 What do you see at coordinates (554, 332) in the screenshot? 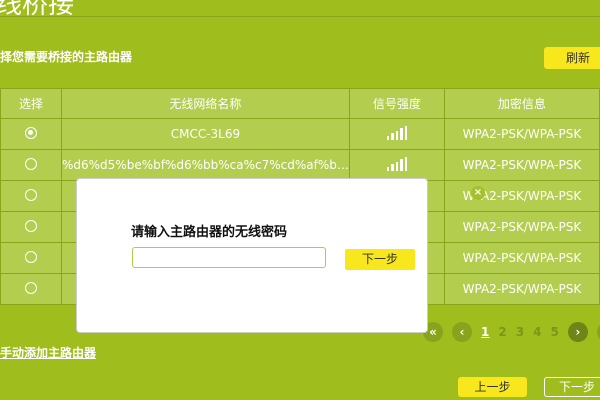
I see `page-5: 5` at bounding box center [554, 332].